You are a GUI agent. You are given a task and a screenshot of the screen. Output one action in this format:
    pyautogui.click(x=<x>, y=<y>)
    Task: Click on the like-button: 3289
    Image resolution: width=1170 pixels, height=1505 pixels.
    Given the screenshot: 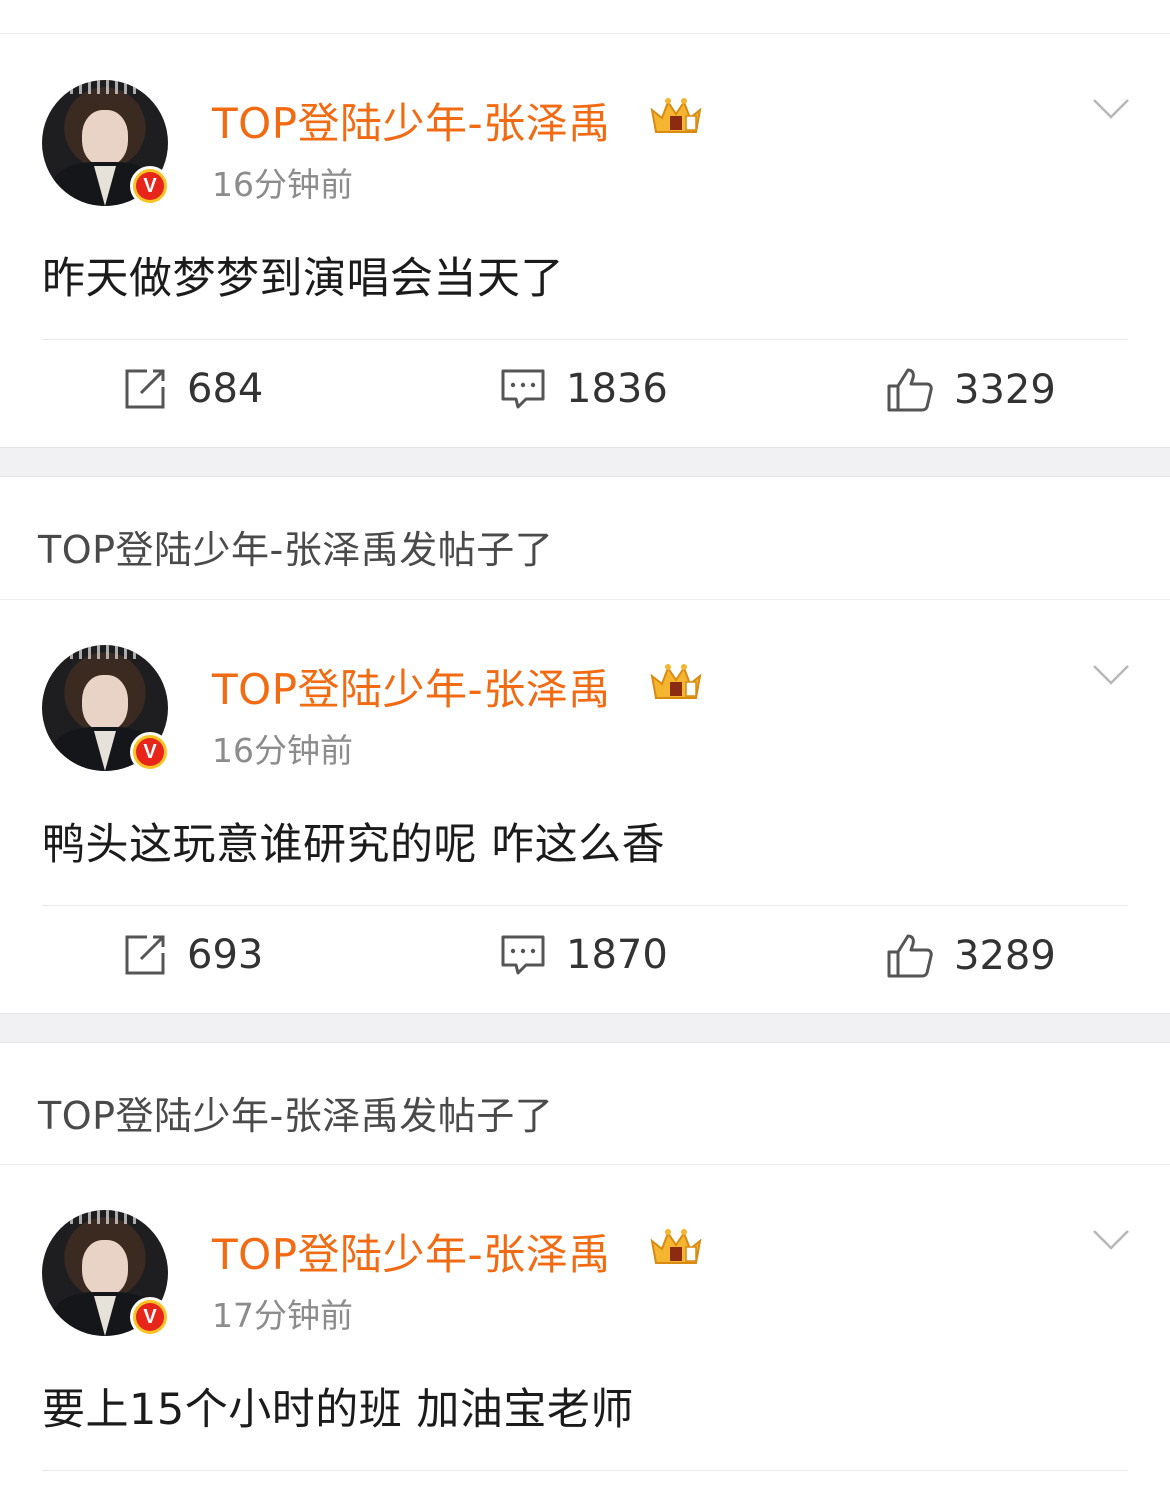 What is the action you would take?
    pyautogui.click(x=971, y=956)
    